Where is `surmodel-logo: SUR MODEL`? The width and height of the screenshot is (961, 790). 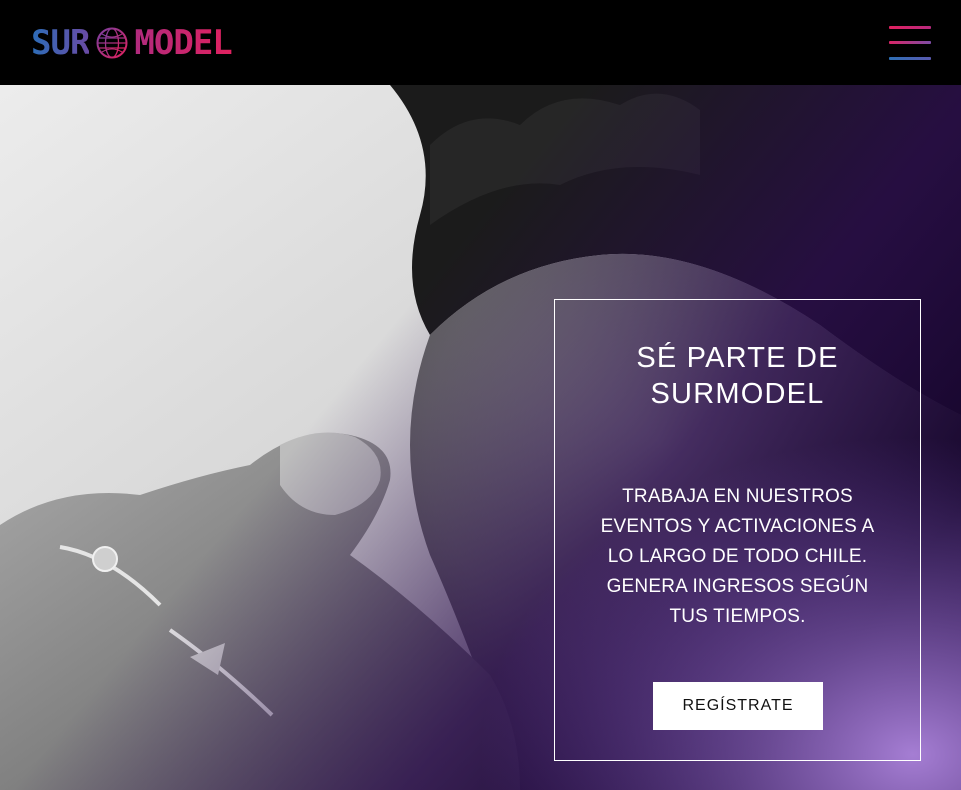 surmodel-logo: SUR MODEL is located at coordinates (132, 42).